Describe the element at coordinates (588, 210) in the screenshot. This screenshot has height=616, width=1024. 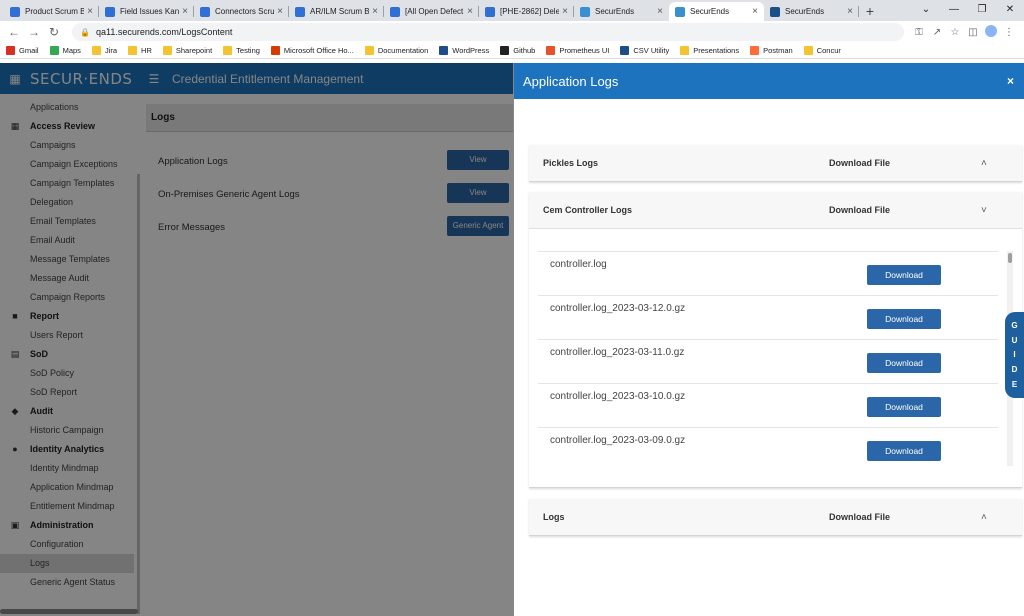
I see `section-name: Cem Controller Logs` at that location.